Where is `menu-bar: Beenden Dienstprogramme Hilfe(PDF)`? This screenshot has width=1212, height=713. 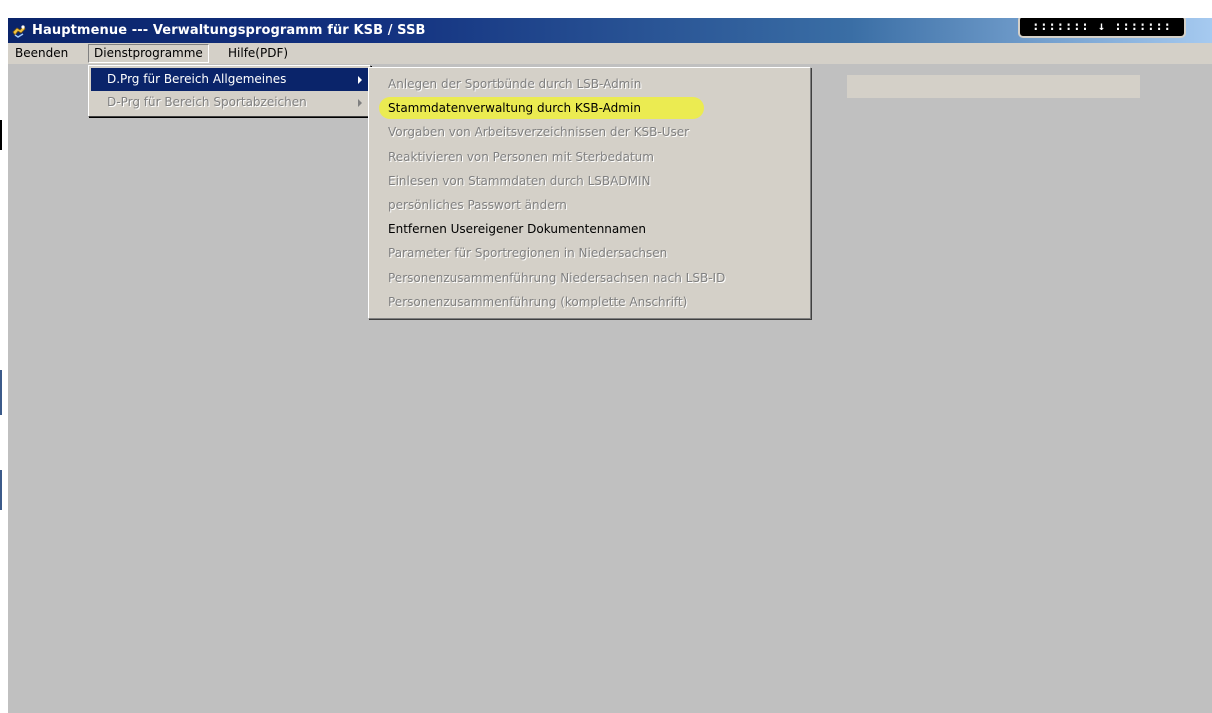 menu-bar: Beenden Dienstprogramme Hilfe(PDF) is located at coordinates (610, 53).